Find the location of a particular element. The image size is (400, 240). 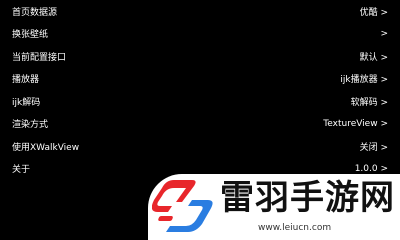

setting-config-interface: 当前配置接口 默认 > is located at coordinates (200, 56).